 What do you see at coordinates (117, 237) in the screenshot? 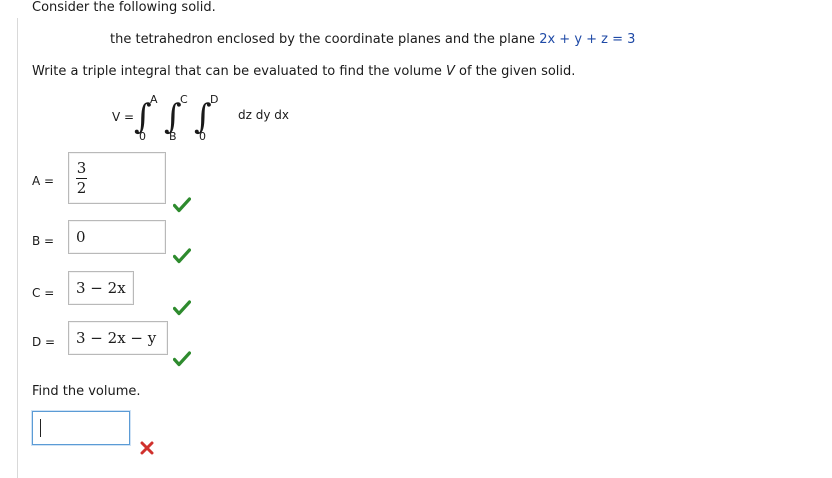
I see `answer-b-field: 0` at bounding box center [117, 237].